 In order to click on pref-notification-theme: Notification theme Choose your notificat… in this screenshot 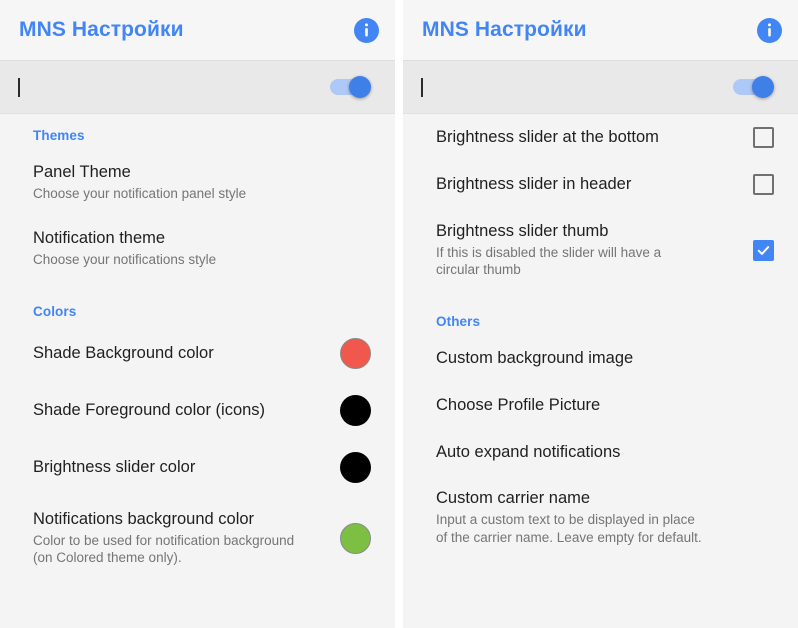, I will do `click(197, 248)`.